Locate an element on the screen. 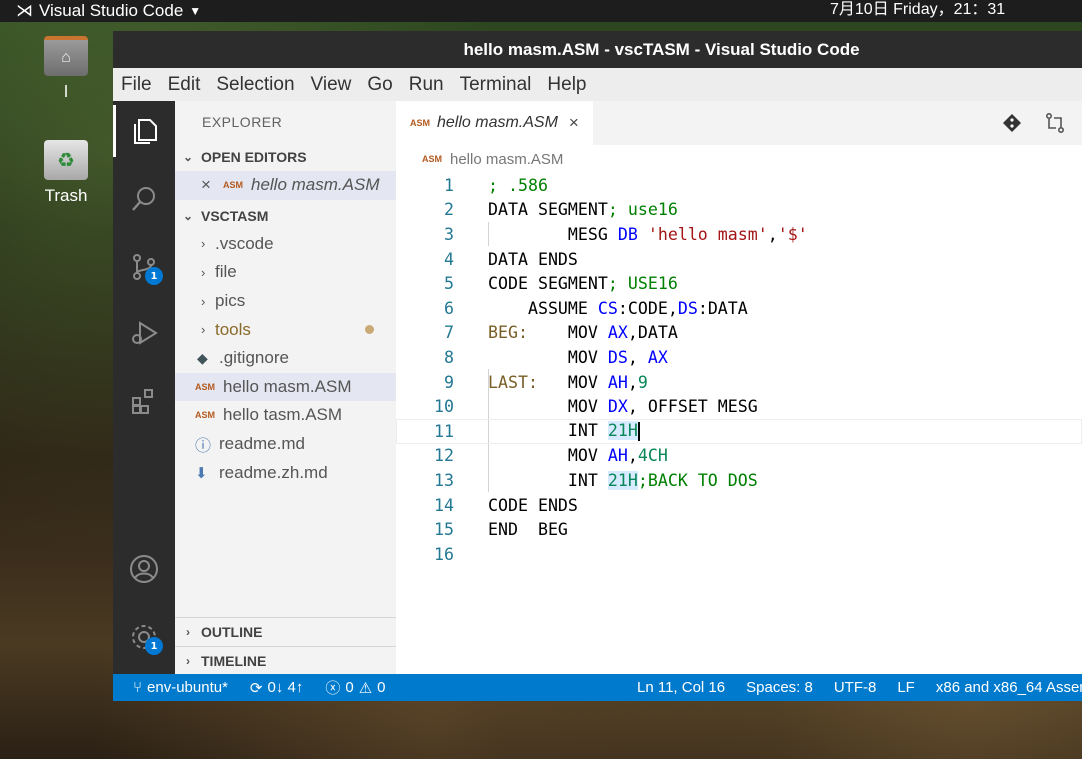  breadcrumb: ASM hello masm.ASM is located at coordinates (739, 159).